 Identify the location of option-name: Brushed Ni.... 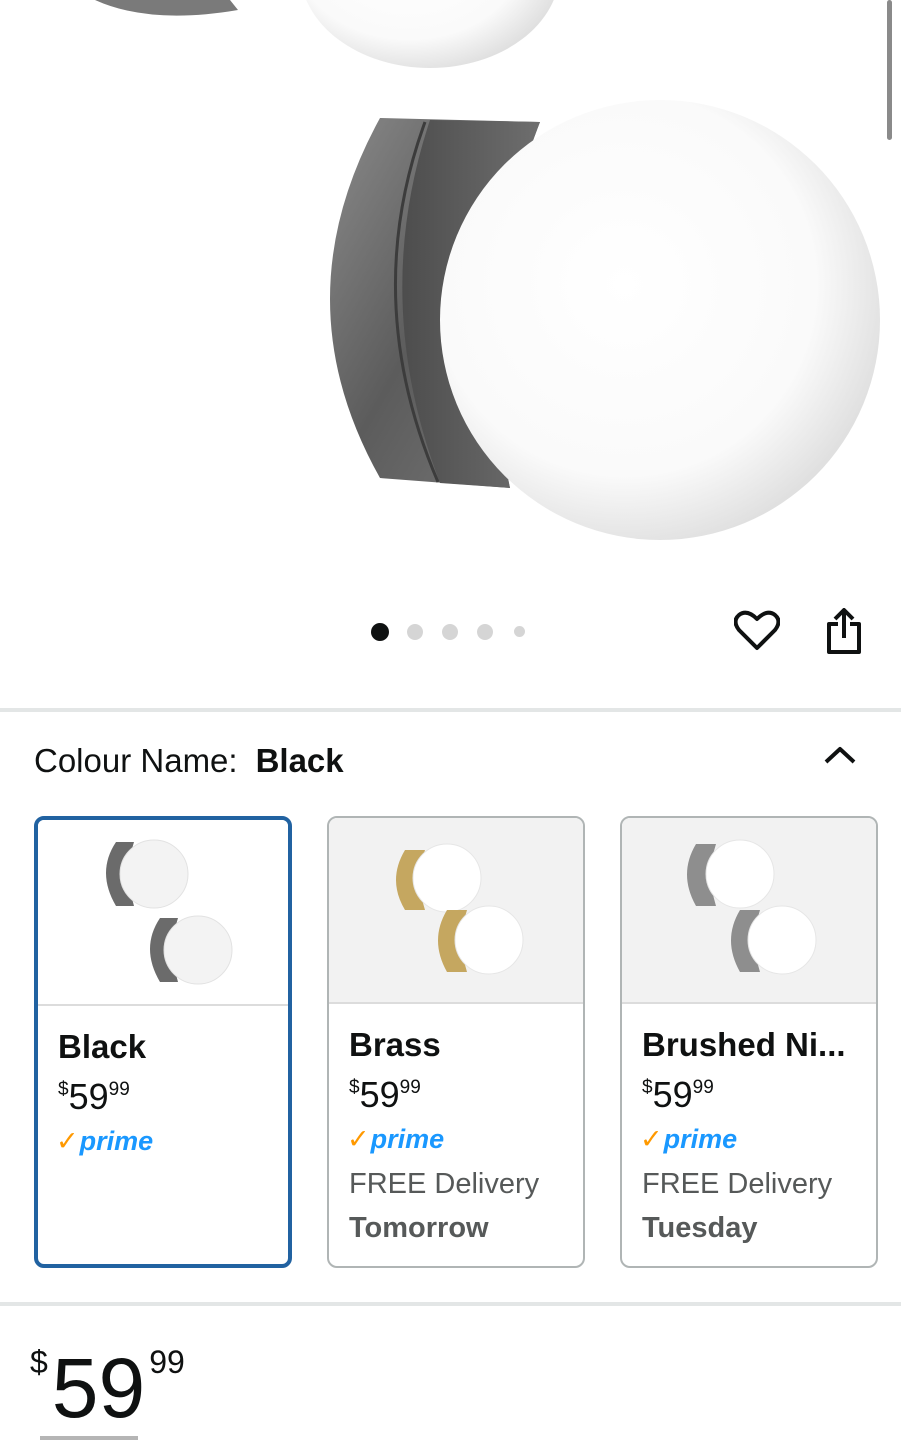
(744, 1044).